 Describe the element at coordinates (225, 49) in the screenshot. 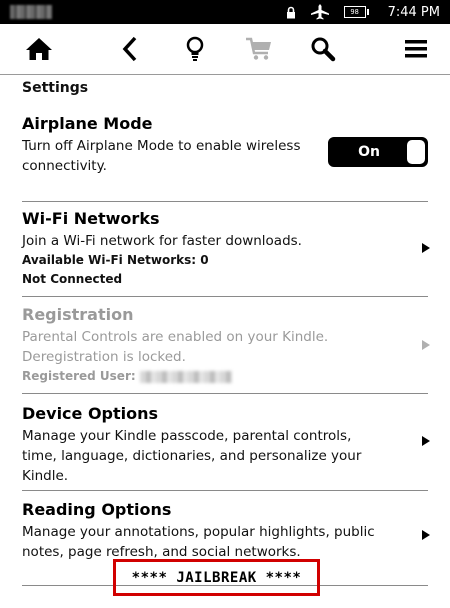

I see `toolbar` at that location.